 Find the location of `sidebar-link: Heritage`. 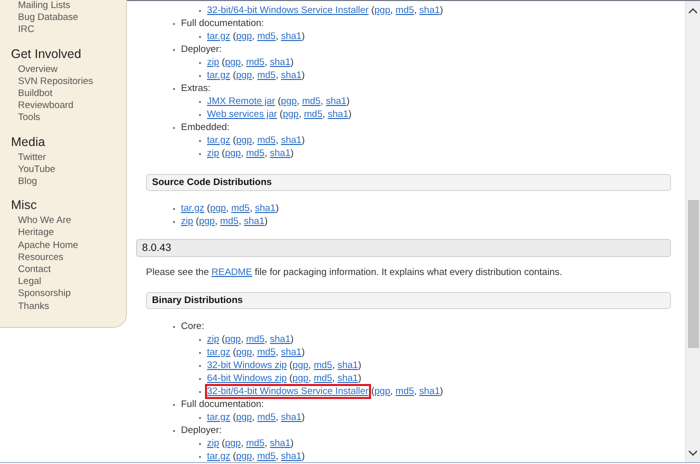

sidebar-link: Heritage is located at coordinates (32, 233).